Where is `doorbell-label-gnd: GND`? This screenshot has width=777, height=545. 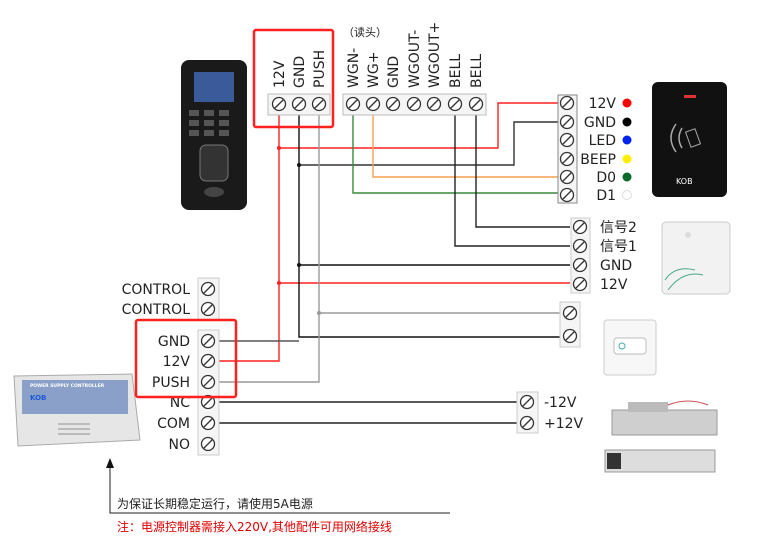 doorbell-label-gnd: GND is located at coordinates (616, 266).